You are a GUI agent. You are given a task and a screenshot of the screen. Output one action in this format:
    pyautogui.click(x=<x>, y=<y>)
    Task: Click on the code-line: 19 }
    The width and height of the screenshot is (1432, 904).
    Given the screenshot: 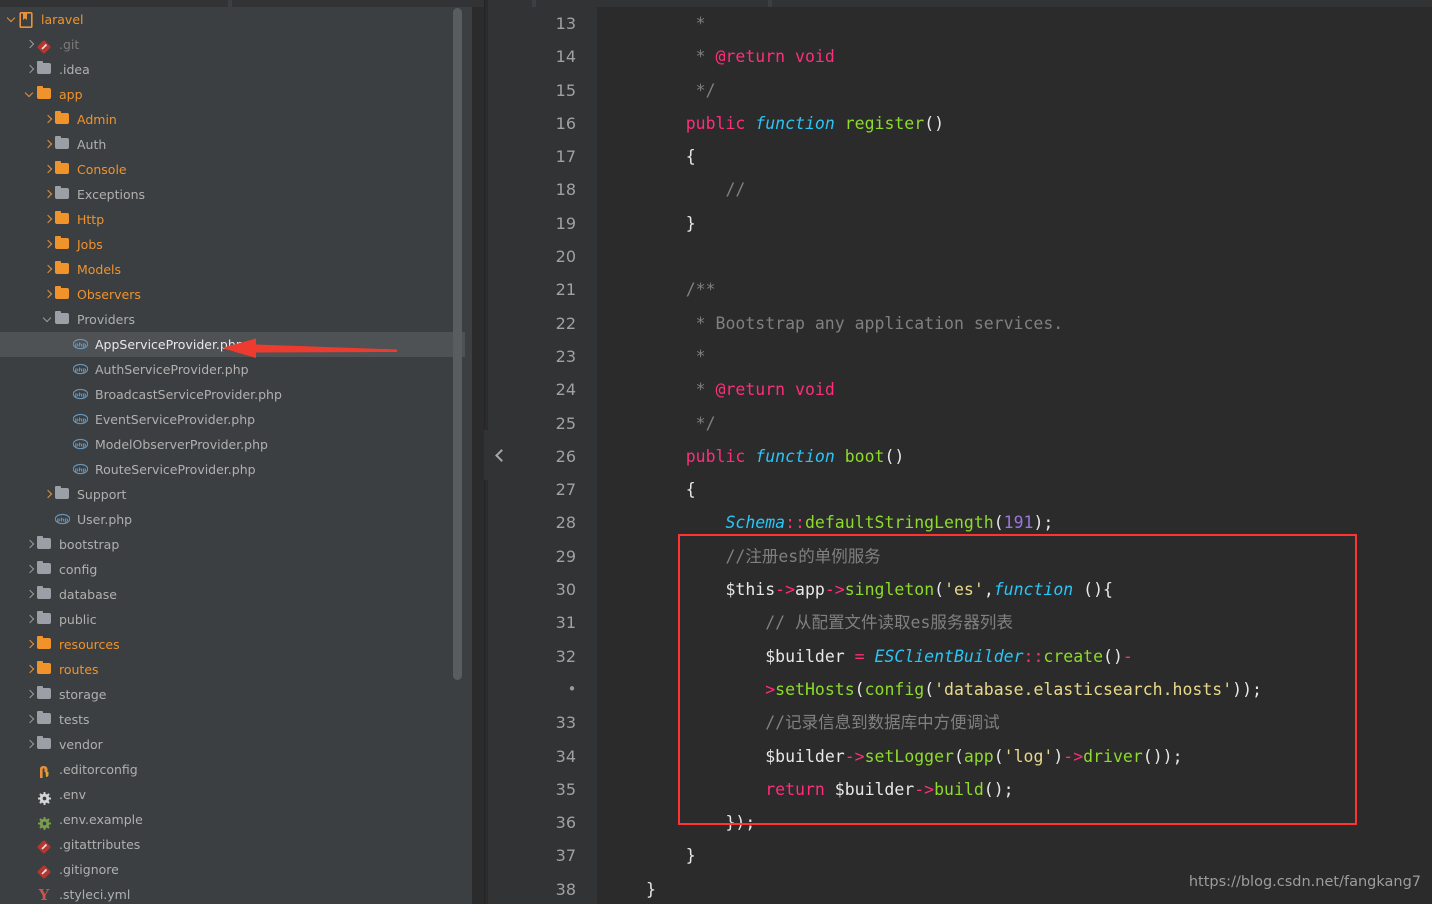 What is the action you would take?
    pyautogui.click(x=960, y=223)
    